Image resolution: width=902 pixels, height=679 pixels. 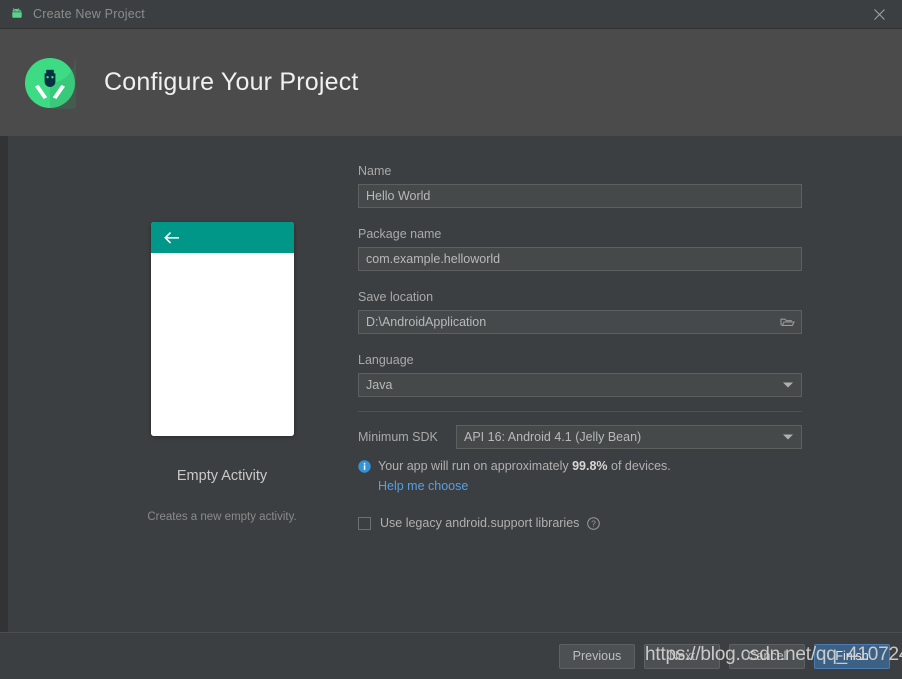 What do you see at coordinates (553, 437) in the screenshot?
I see `minimum-sdk-select-value: API 16: Android 4.1 (Jelly Bean)` at bounding box center [553, 437].